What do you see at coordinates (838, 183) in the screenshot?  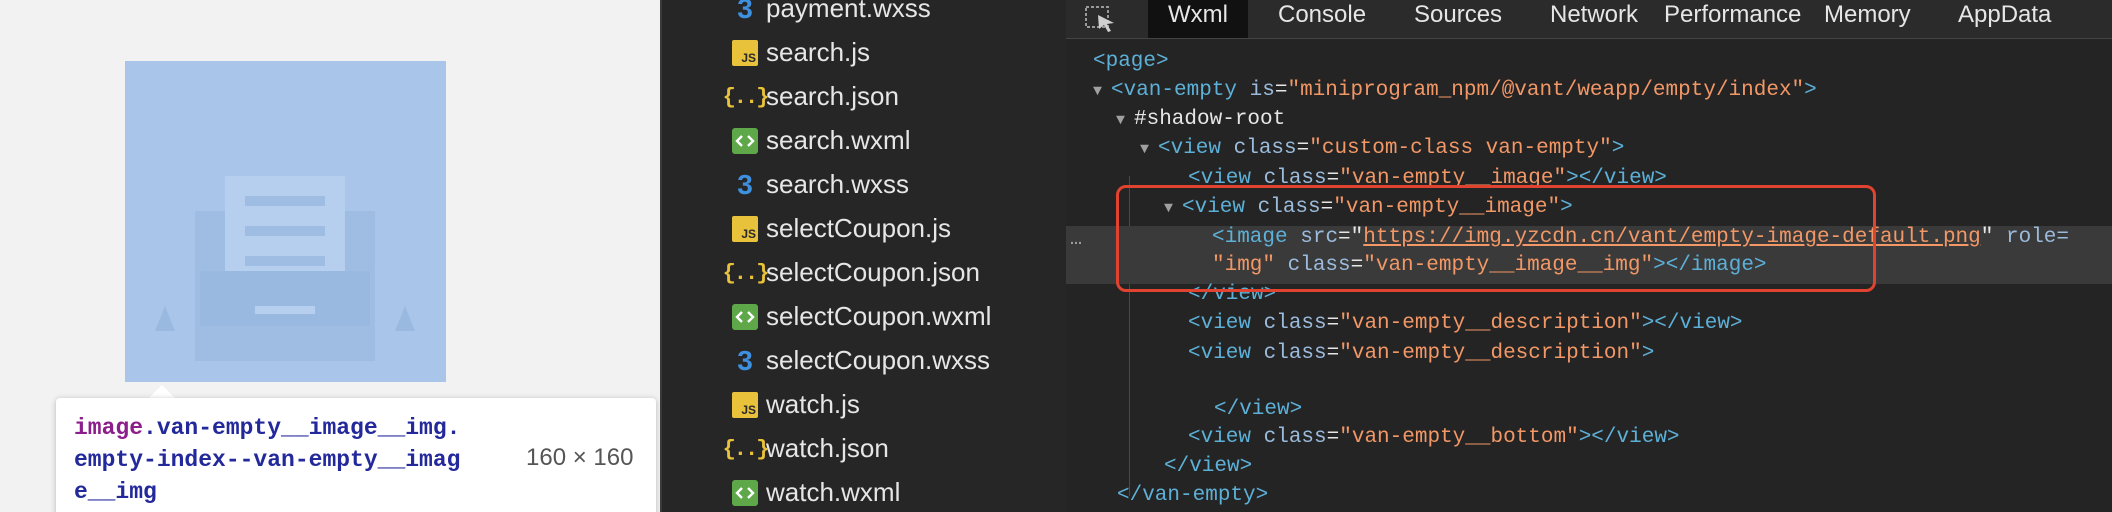 I see `file-name: search.wxss` at bounding box center [838, 183].